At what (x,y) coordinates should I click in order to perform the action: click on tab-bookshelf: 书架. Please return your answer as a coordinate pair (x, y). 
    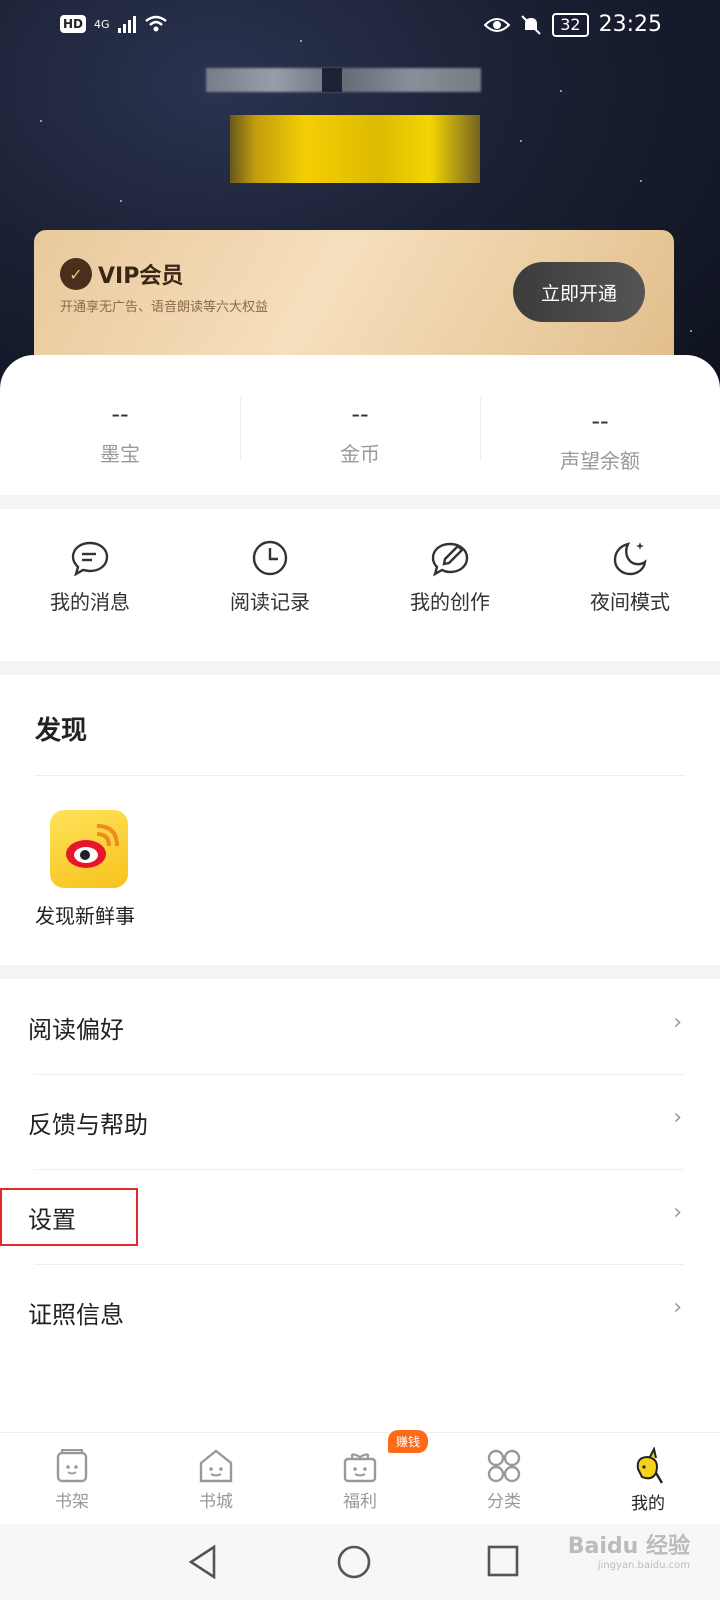
    Looking at the image, I should click on (72, 1478).